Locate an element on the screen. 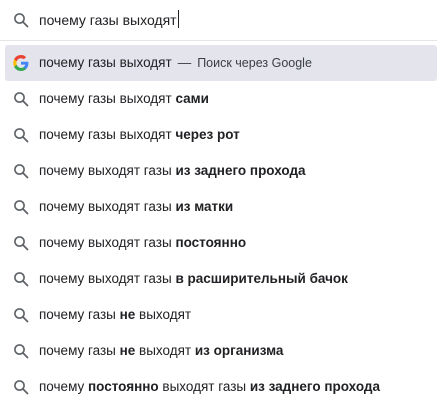 The image size is (437, 403). google-icon is located at coordinates (21, 63).